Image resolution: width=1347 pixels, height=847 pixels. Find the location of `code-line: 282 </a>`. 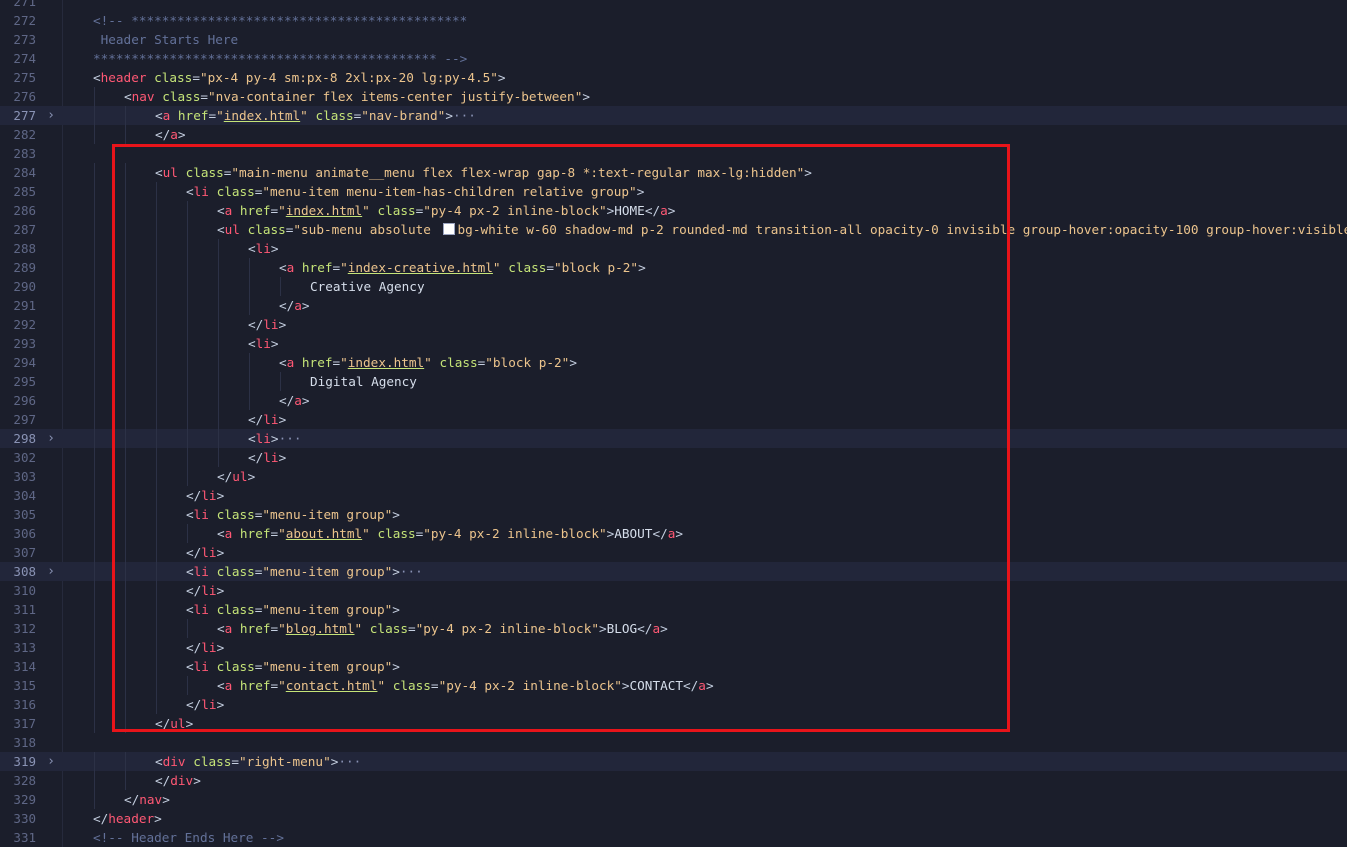

code-line: 282 </a> is located at coordinates (673, 134).